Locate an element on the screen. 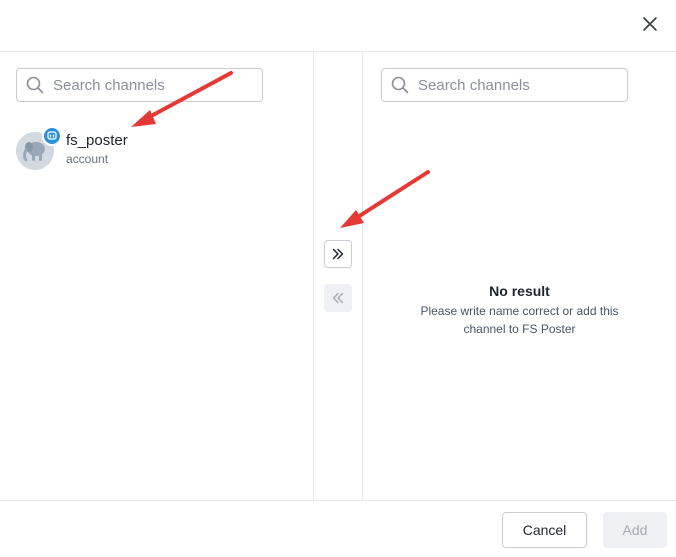 This screenshot has width=676, height=557. channel-type: account is located at coordinates (87, 159).